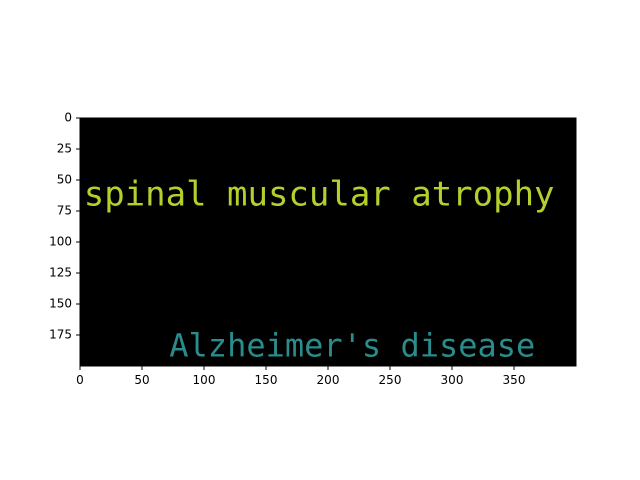 The width and height of the screenshot is (640, 480). I want to click on word-label: Alzheimer's disease, so click(352, 345).